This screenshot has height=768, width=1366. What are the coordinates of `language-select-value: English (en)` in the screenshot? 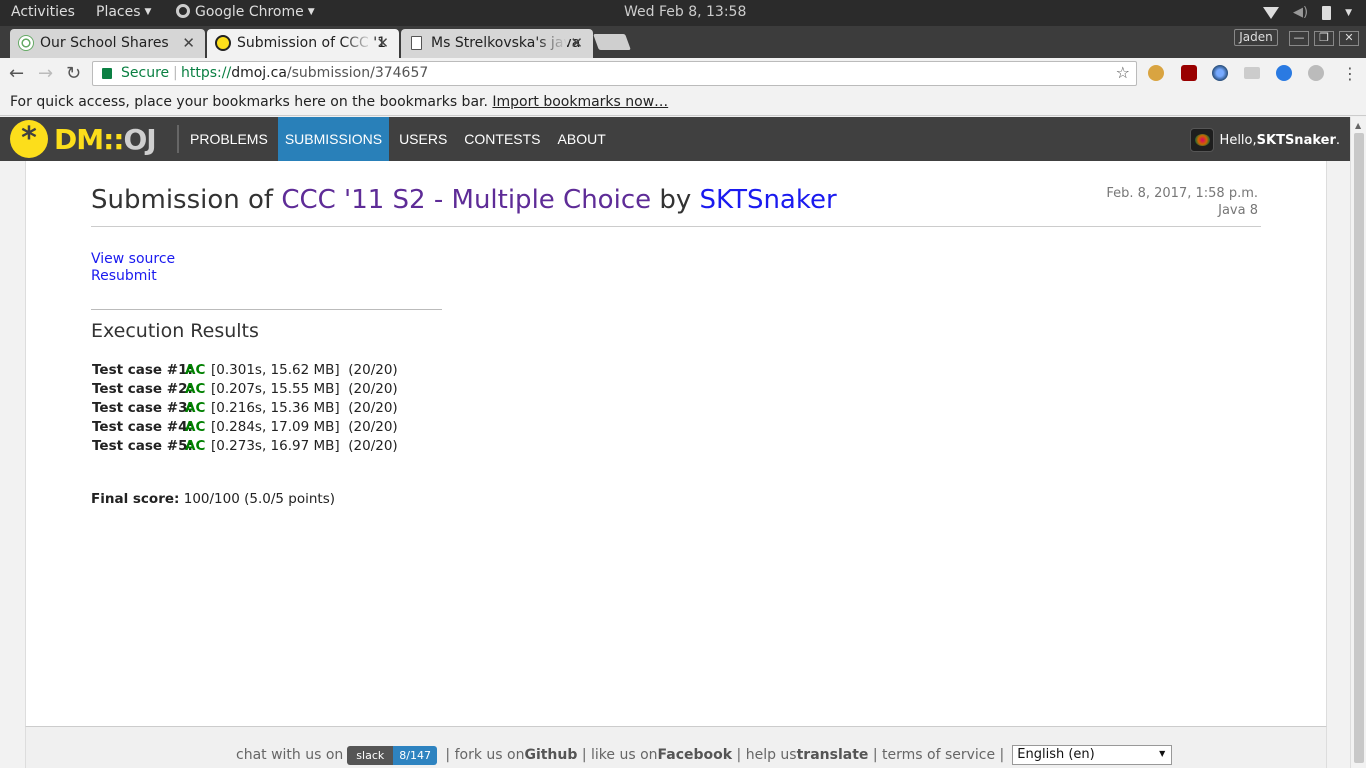 It's located at (1056, 754).